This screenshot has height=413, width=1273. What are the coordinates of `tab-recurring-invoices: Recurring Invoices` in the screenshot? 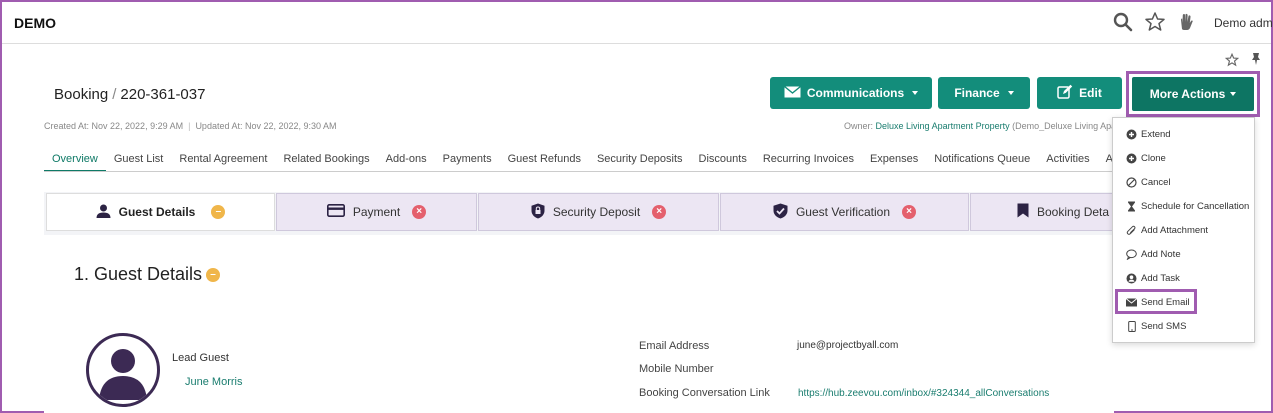 It's located at (808, 161).